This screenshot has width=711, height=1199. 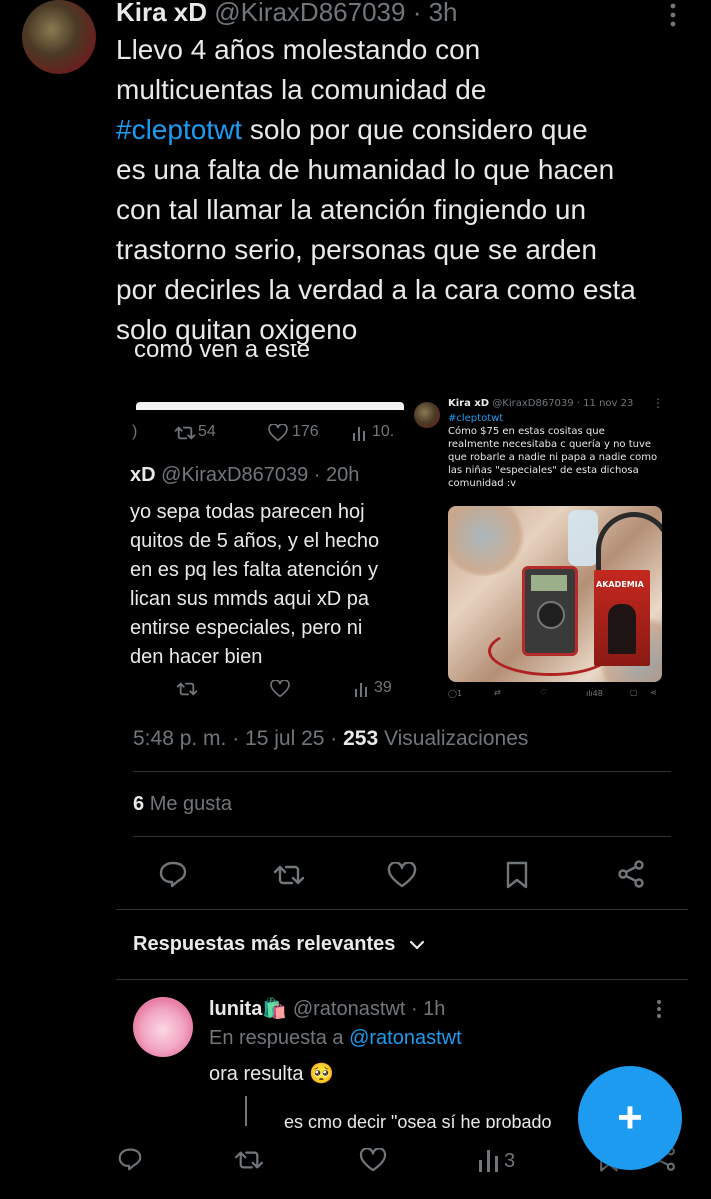 I want to click on author-handle: @KiraxD867039, so click(x=309, y=13).